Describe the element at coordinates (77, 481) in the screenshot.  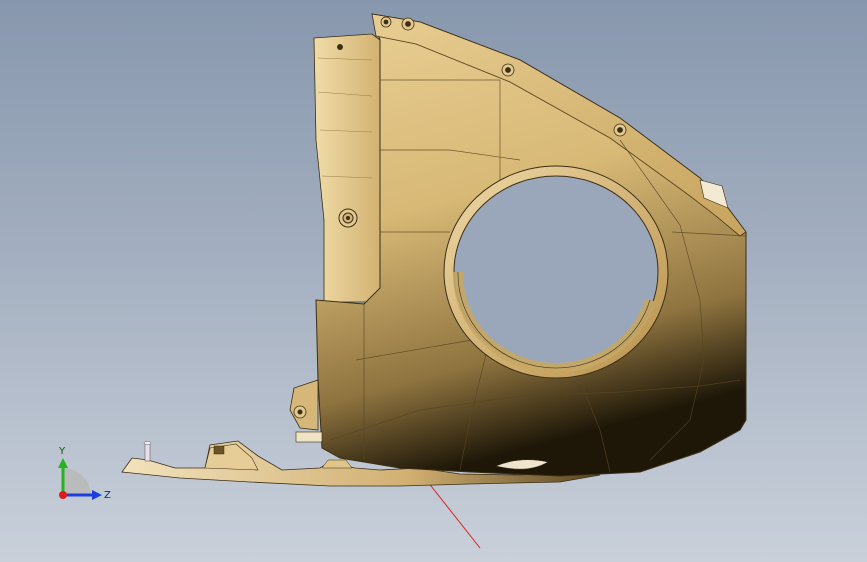
I see `triad-reference-plane` at that location.